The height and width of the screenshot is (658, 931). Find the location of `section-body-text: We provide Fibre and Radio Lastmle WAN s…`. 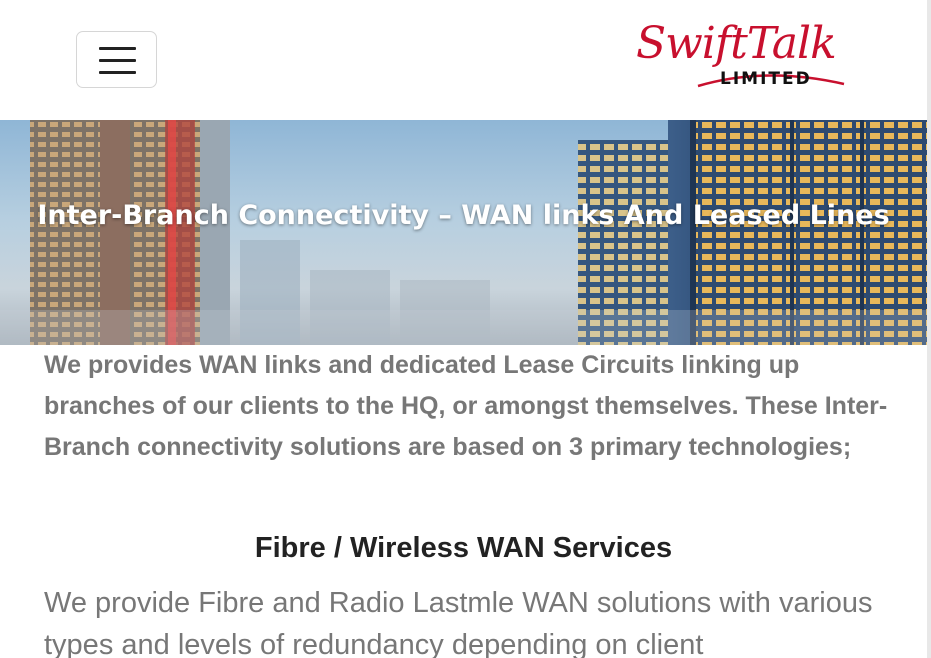

section-body-text: We provide Fibre and Radio Lastmle WAN s… is located at coordinates (458, 622).